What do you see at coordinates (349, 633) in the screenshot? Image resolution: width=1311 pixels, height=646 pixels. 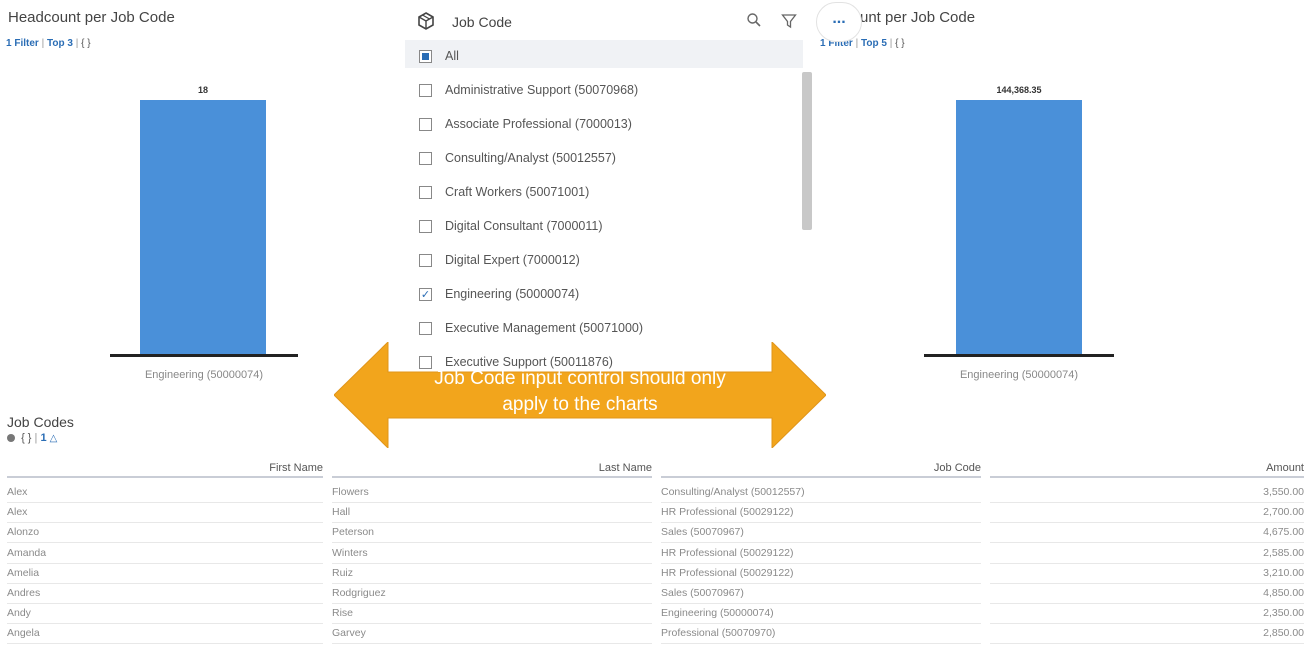 I see `table-cell: Garvey` at bounding box center [349, 633].